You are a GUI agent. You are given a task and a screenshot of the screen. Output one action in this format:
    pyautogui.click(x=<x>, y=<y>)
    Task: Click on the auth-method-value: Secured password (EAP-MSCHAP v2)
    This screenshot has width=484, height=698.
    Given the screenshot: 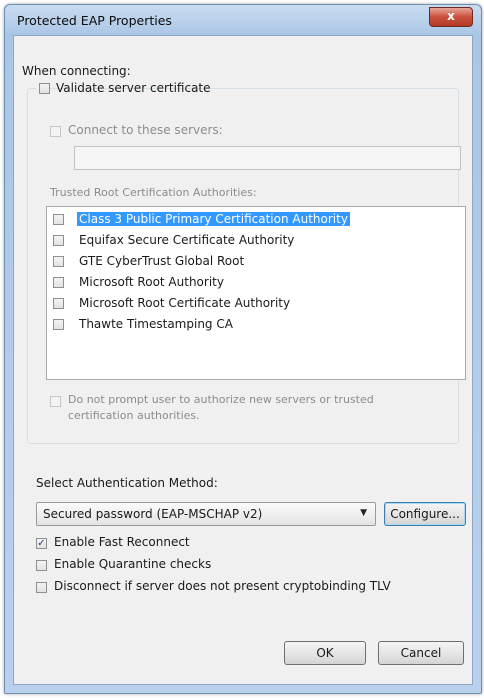 What is the action you would take?
    pyautogui.click(x=153, y=514)
    